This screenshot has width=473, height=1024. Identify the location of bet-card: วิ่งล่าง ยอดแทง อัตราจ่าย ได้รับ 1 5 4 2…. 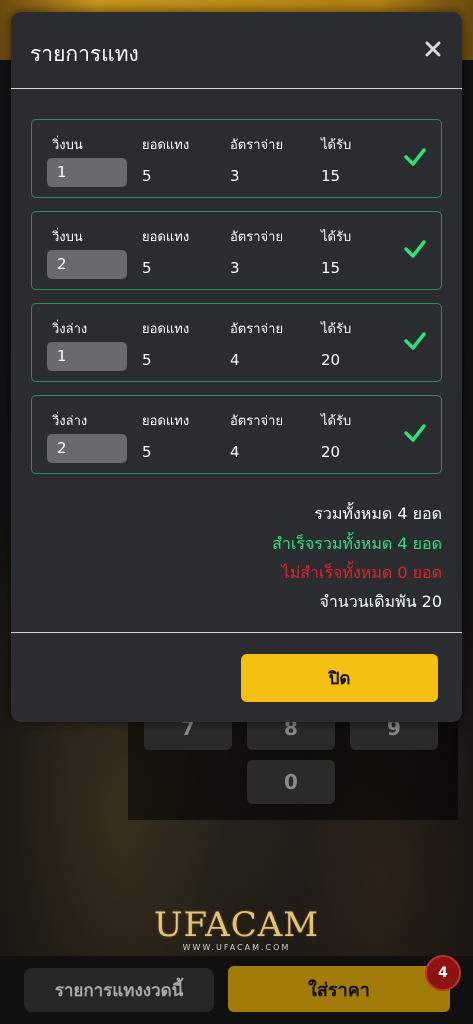
(236, 342).